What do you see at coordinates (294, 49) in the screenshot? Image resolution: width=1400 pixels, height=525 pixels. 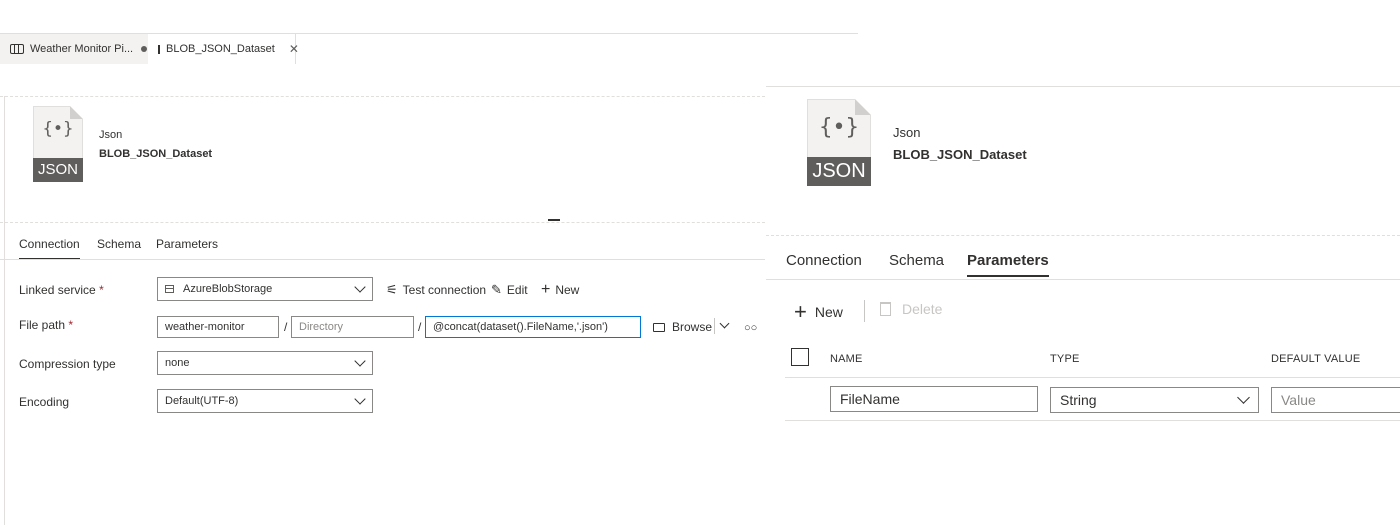 I see `close-icon: ✕` at bounding box center [294, 49].